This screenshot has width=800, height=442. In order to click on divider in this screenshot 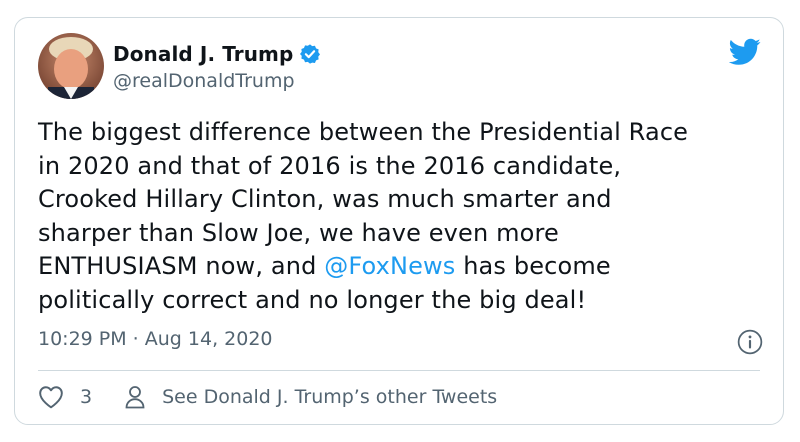, I will do `click(399, 370)`.